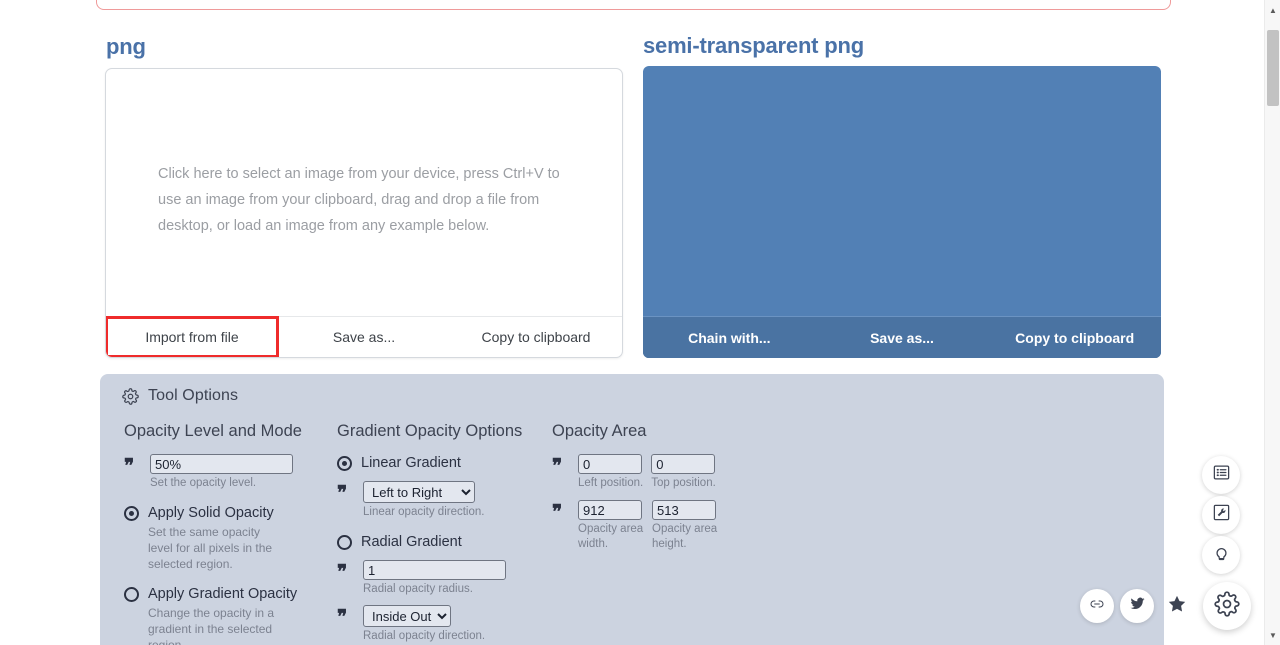 This screenshot has height=645, width=1280. I want to click on import-from-file-button: Import from file, so click(192, 336).